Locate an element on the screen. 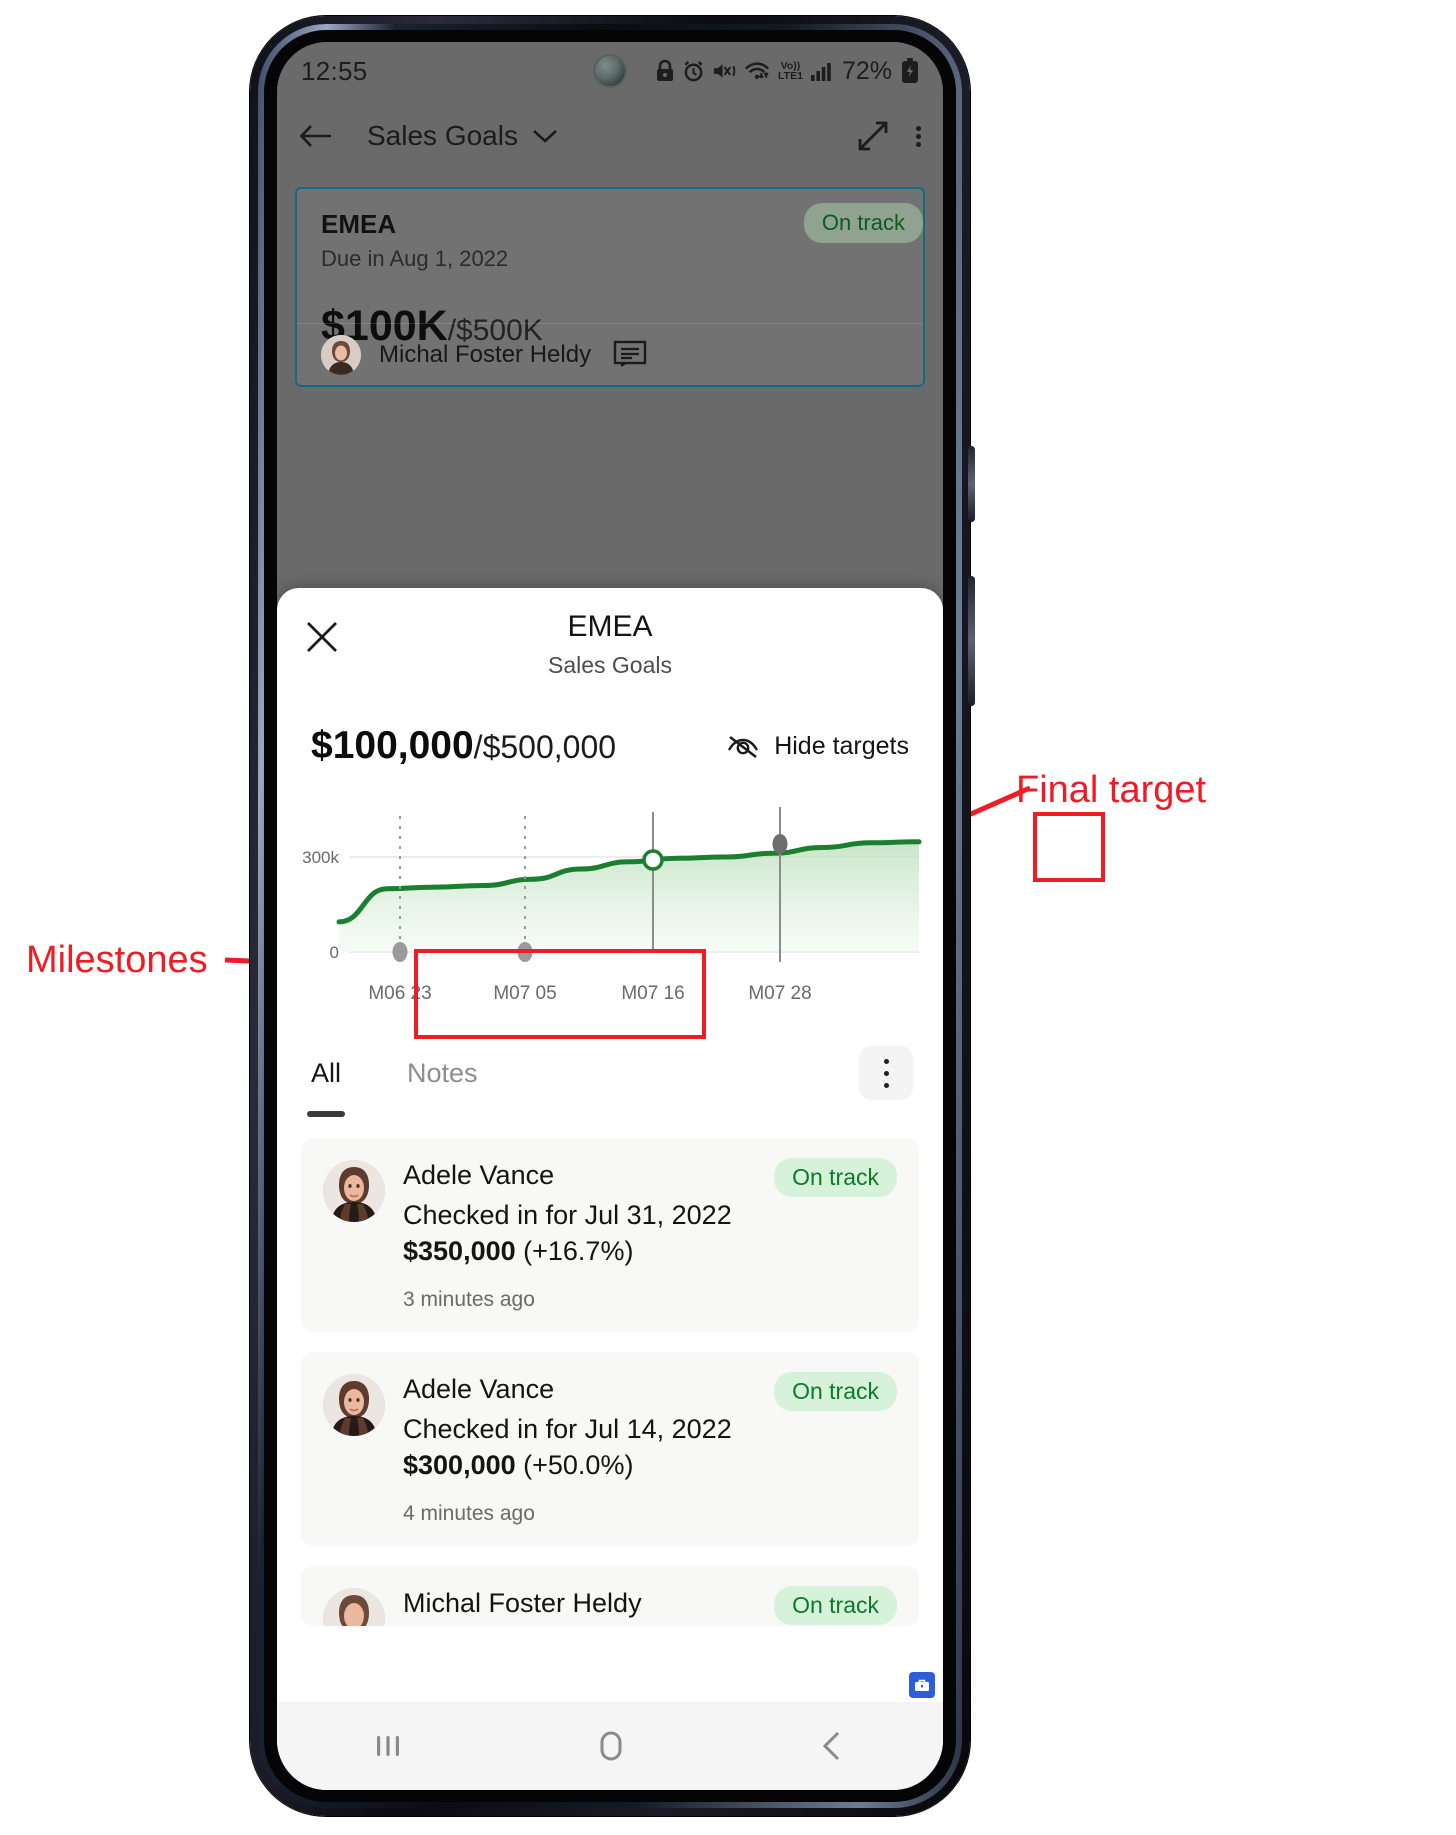 The width and height of the screenshot is (1456, 1835). close-icon is located at coordinates (322, 639).